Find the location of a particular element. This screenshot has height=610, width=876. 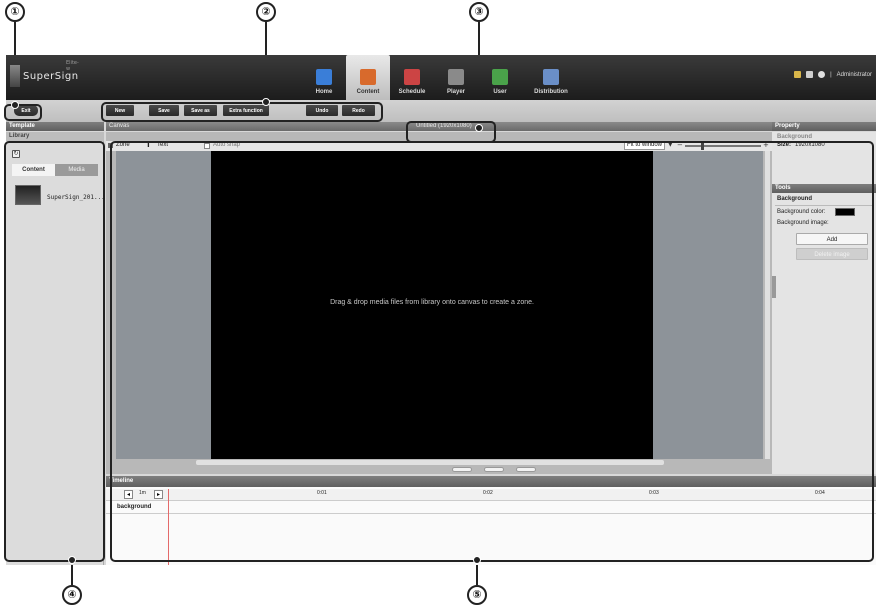

brand-mark-icon is located at coordinates (15, 76).